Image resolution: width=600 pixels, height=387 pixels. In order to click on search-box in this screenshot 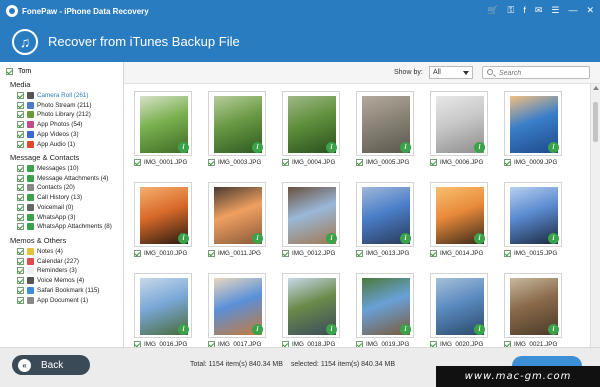, I will do `click(536, 72)`.